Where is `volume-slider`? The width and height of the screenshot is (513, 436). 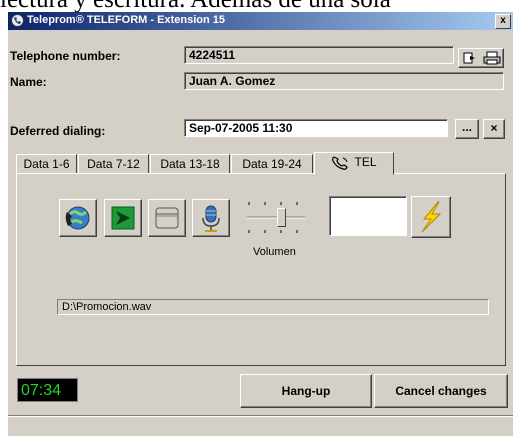 volume-slider is located at coordinates (277, 219).